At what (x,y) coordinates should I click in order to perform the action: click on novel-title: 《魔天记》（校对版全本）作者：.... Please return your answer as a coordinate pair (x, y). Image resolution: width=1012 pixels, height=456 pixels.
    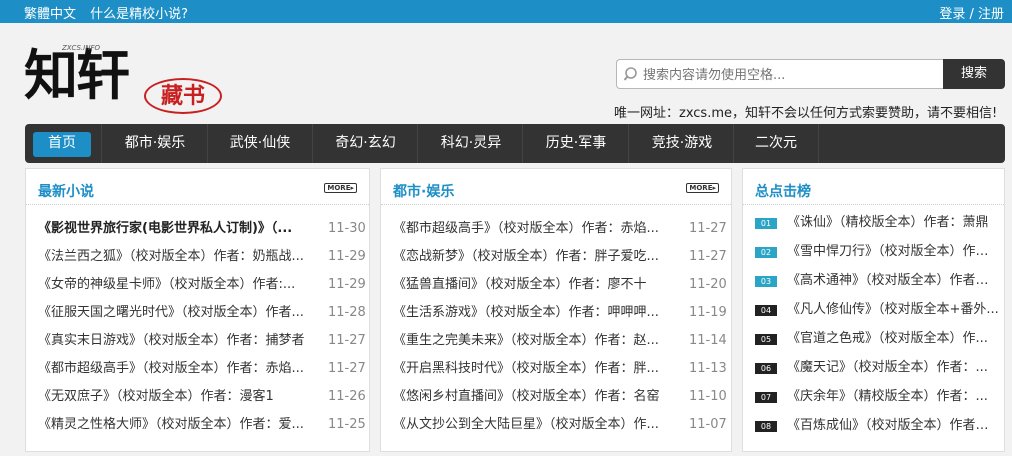
    Looking at the image, I should click on (893, 368).